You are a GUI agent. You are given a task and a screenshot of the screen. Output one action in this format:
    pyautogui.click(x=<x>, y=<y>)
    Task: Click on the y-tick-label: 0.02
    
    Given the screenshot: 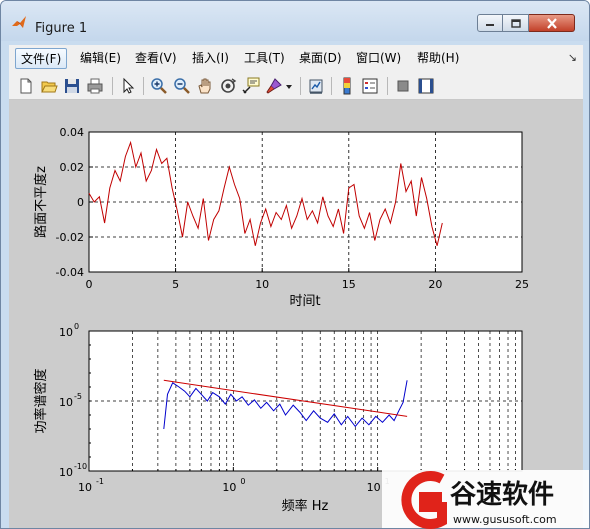 What is the action you would take?
    pyautogui.click(x=72, y=167)
    